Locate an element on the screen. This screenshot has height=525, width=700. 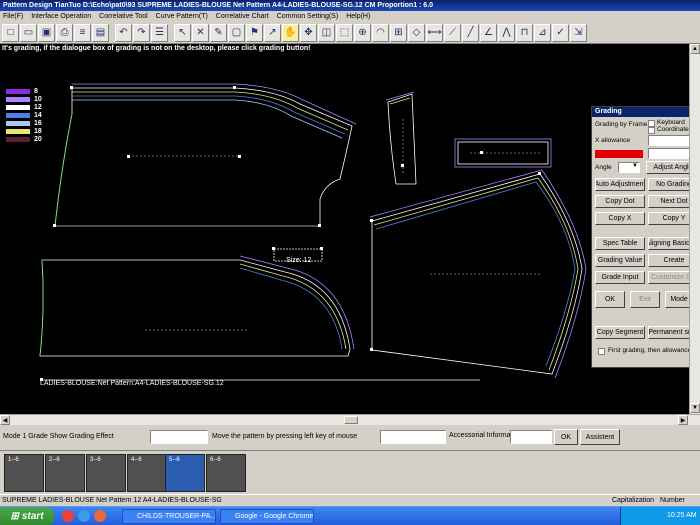
pen-icon: ✎ is located at coordinates (218, 33).